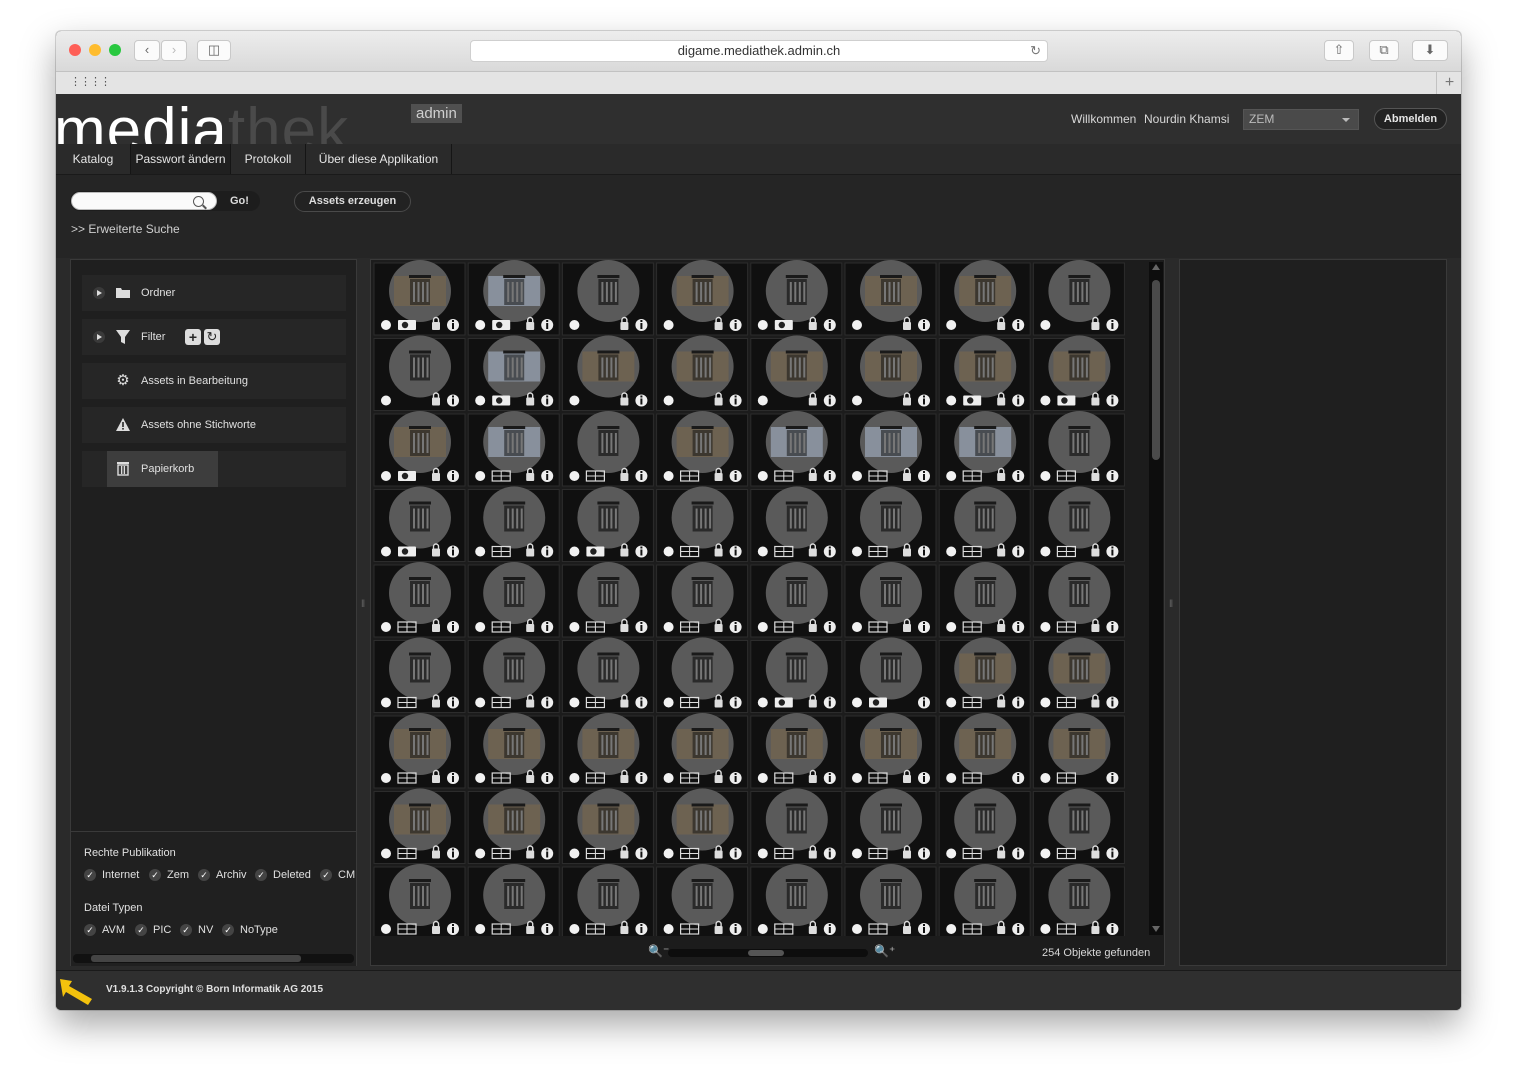  Describe the element at coordinates (214, 381) in the screenshot. I see `sidebar-item-bearbeitung: ⚙ Assets in Bearbeitung` at that location.